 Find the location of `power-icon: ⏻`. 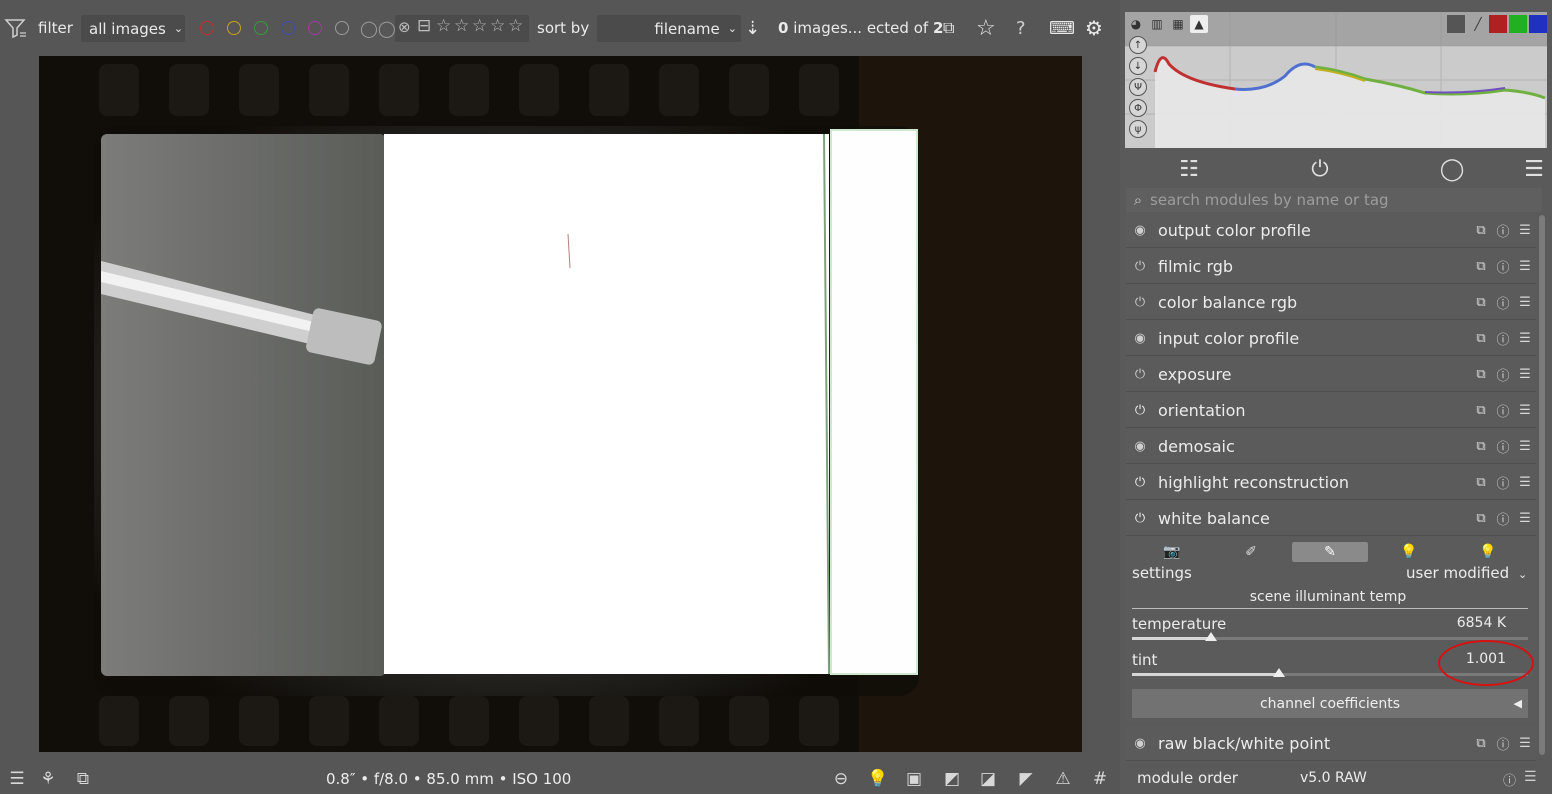

power-icon: ⏻ is located at coordinates (1320, 169).